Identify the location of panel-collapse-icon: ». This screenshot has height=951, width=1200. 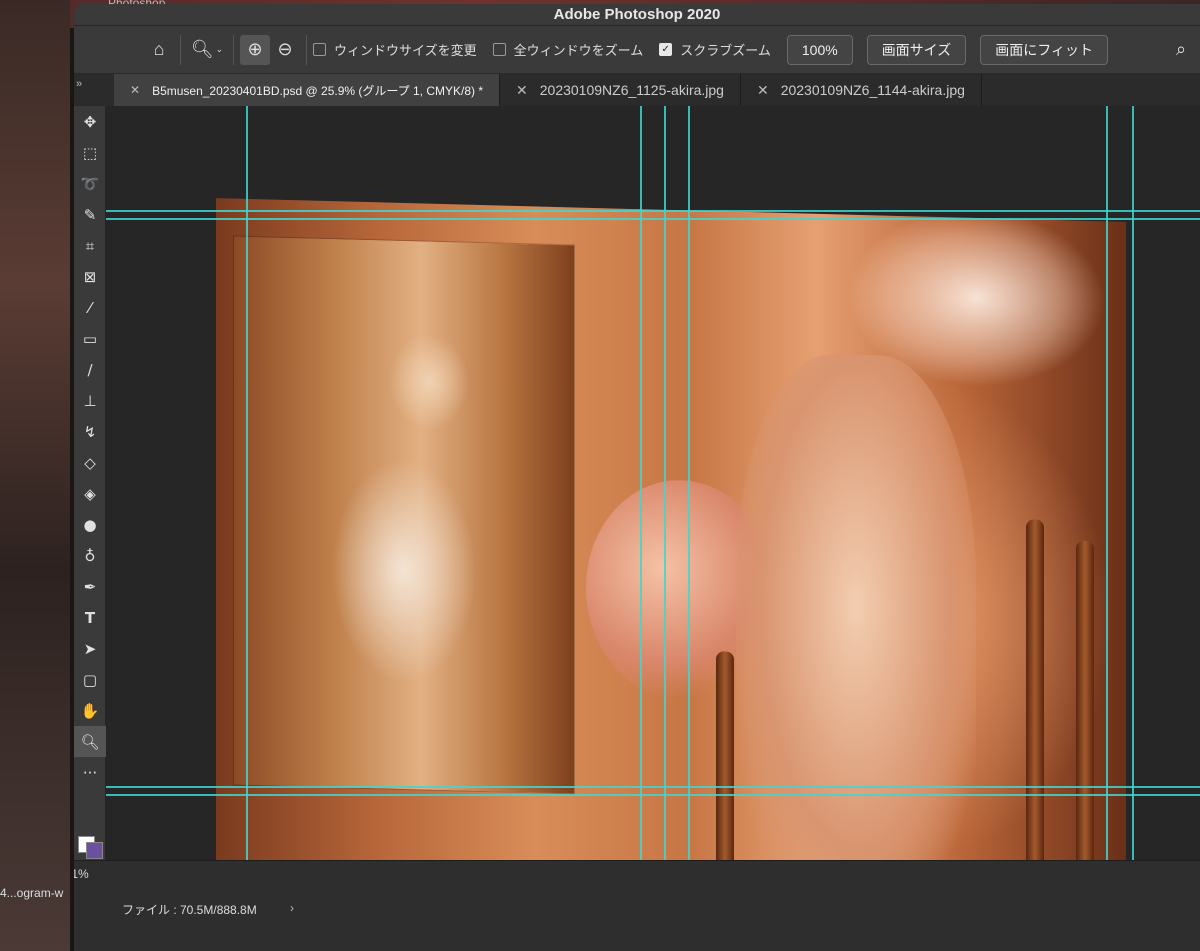
(94, 90).